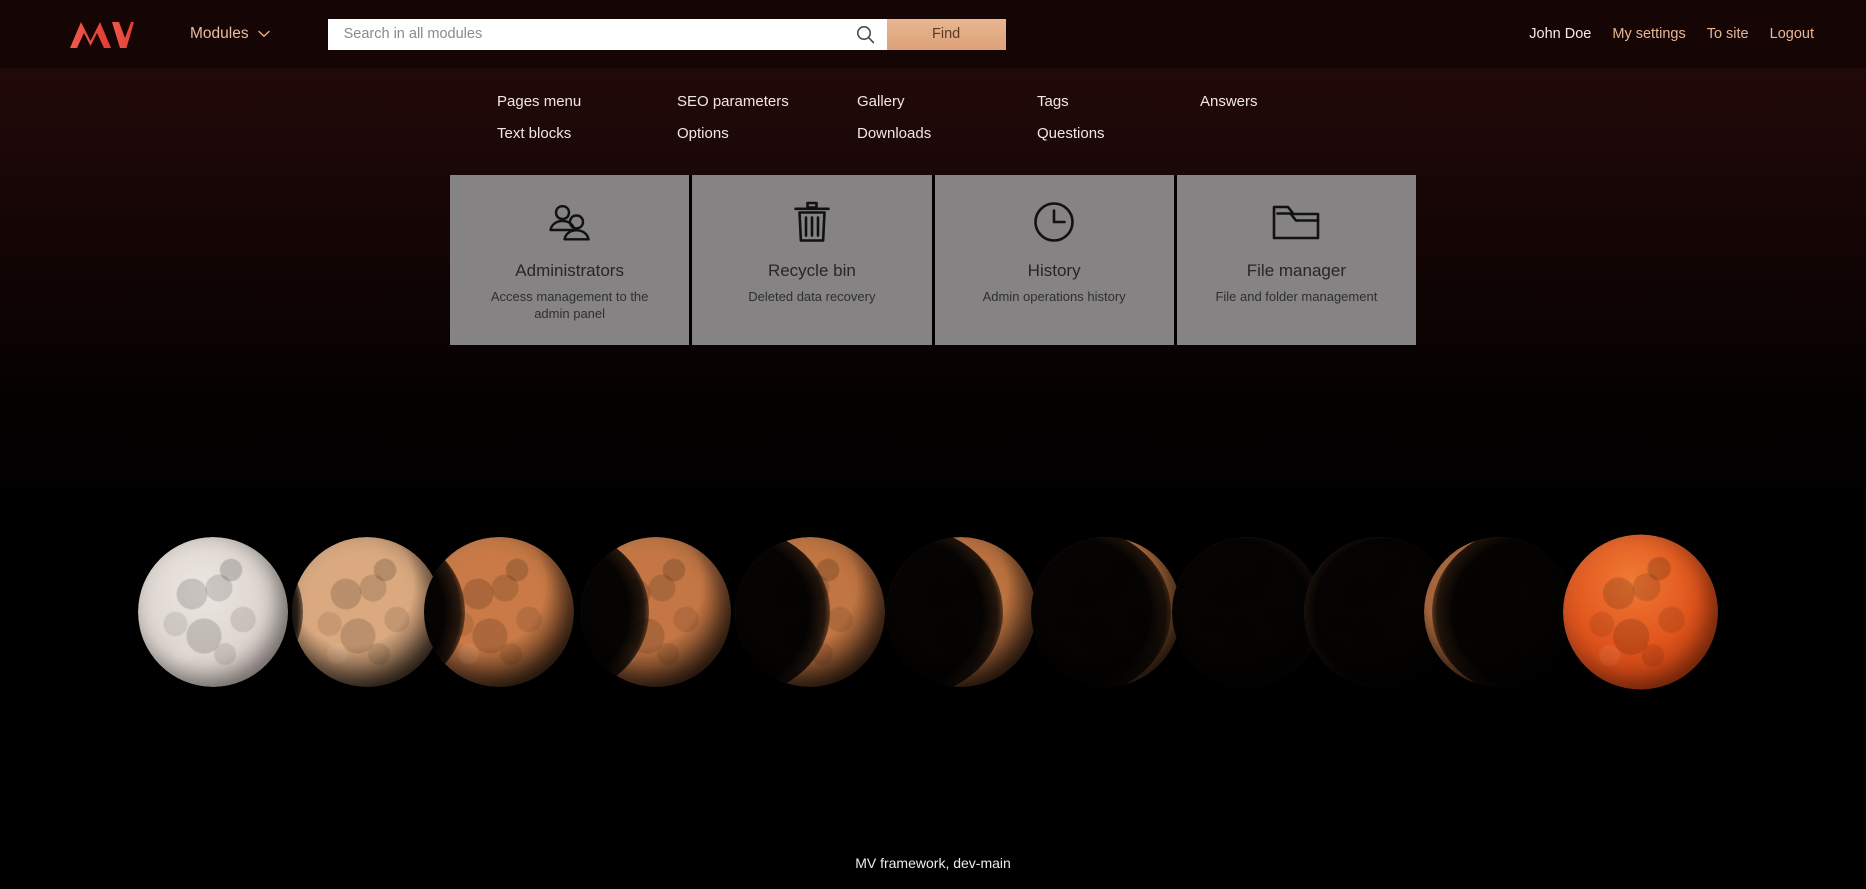  I want to click on card-title: Administrators, so click(569, 270).